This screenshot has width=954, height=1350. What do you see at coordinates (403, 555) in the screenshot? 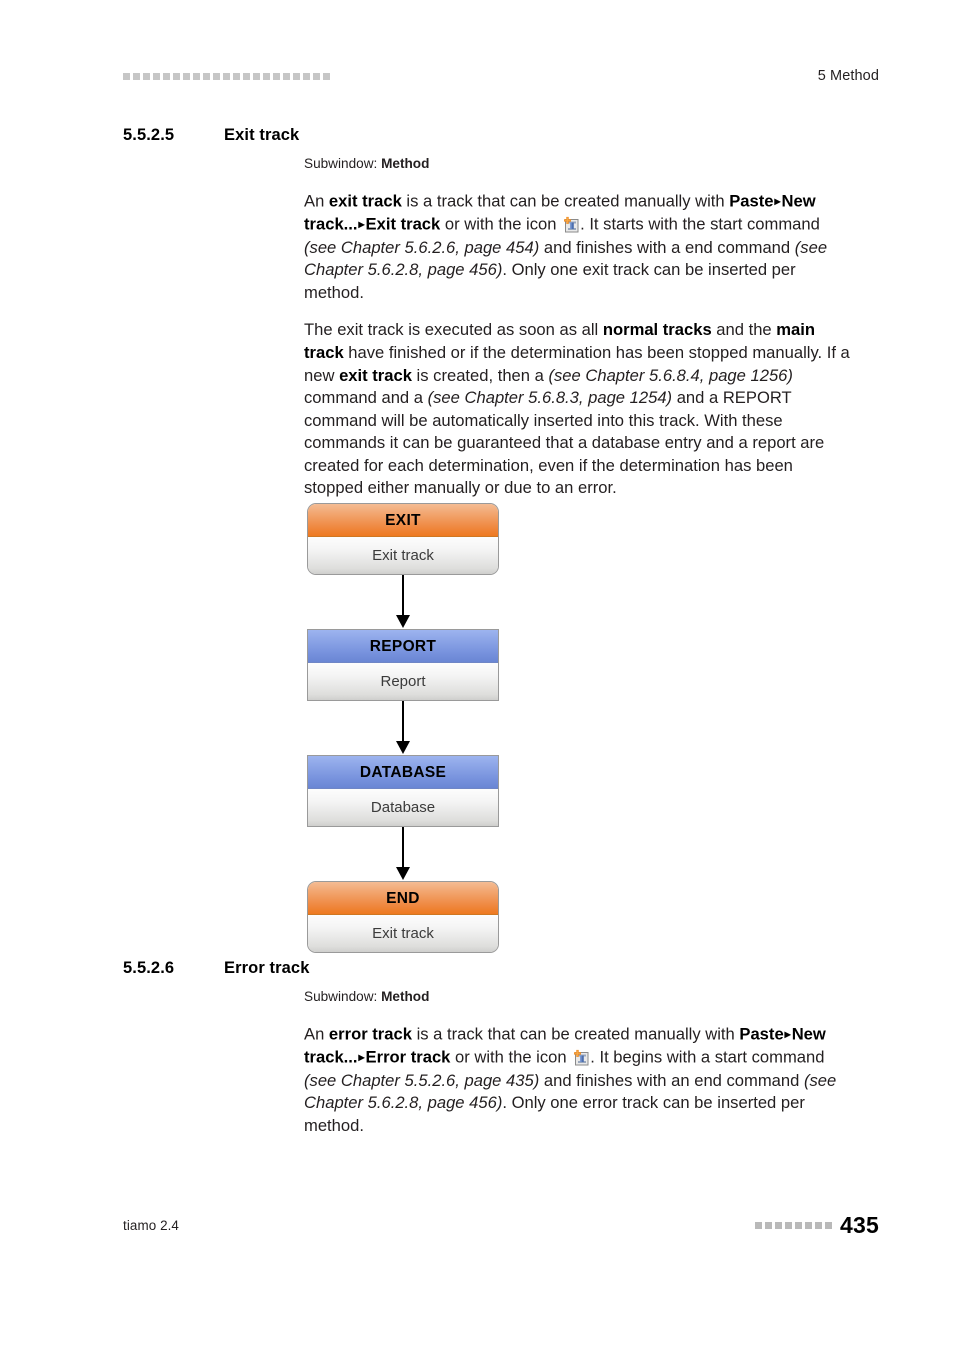
I see `flow-node-exit-body: Exit track` at bounding box center [403, 555].